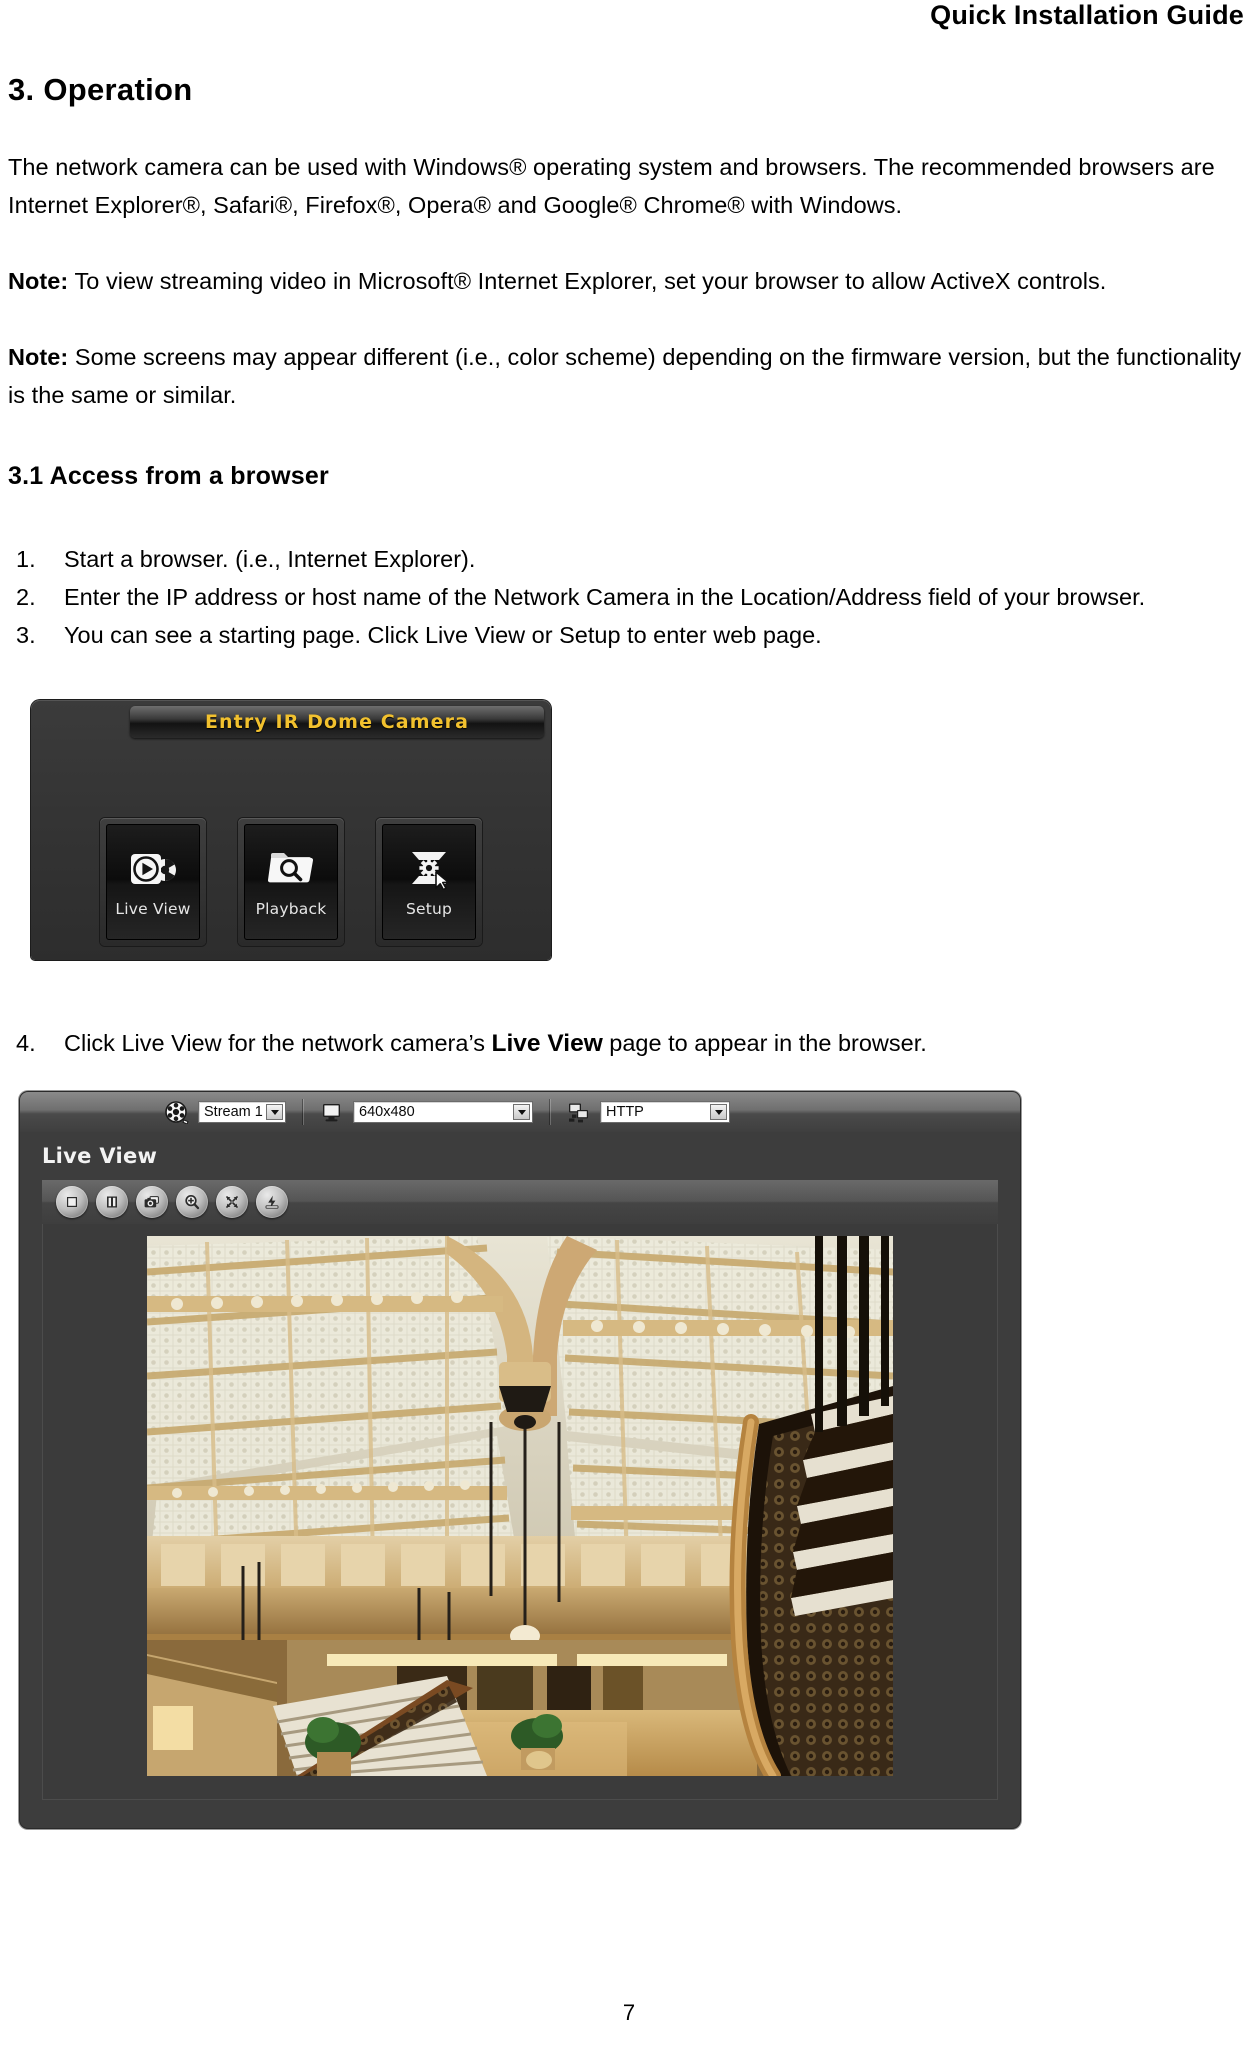 The height and width of the screenshot is (2072, 1258). What do you see at coordinates (1087, 15) in the screenshot?
I see `document-header-title: Quick Installation Guide` at bounding box center [1087, 15].